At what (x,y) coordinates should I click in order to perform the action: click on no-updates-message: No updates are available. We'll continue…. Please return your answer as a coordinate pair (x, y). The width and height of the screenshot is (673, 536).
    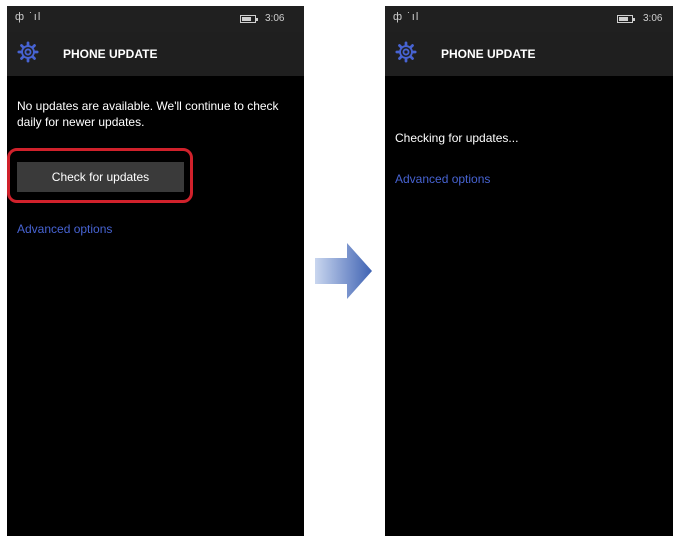
    Looking at the image, I should click on (148, 114).